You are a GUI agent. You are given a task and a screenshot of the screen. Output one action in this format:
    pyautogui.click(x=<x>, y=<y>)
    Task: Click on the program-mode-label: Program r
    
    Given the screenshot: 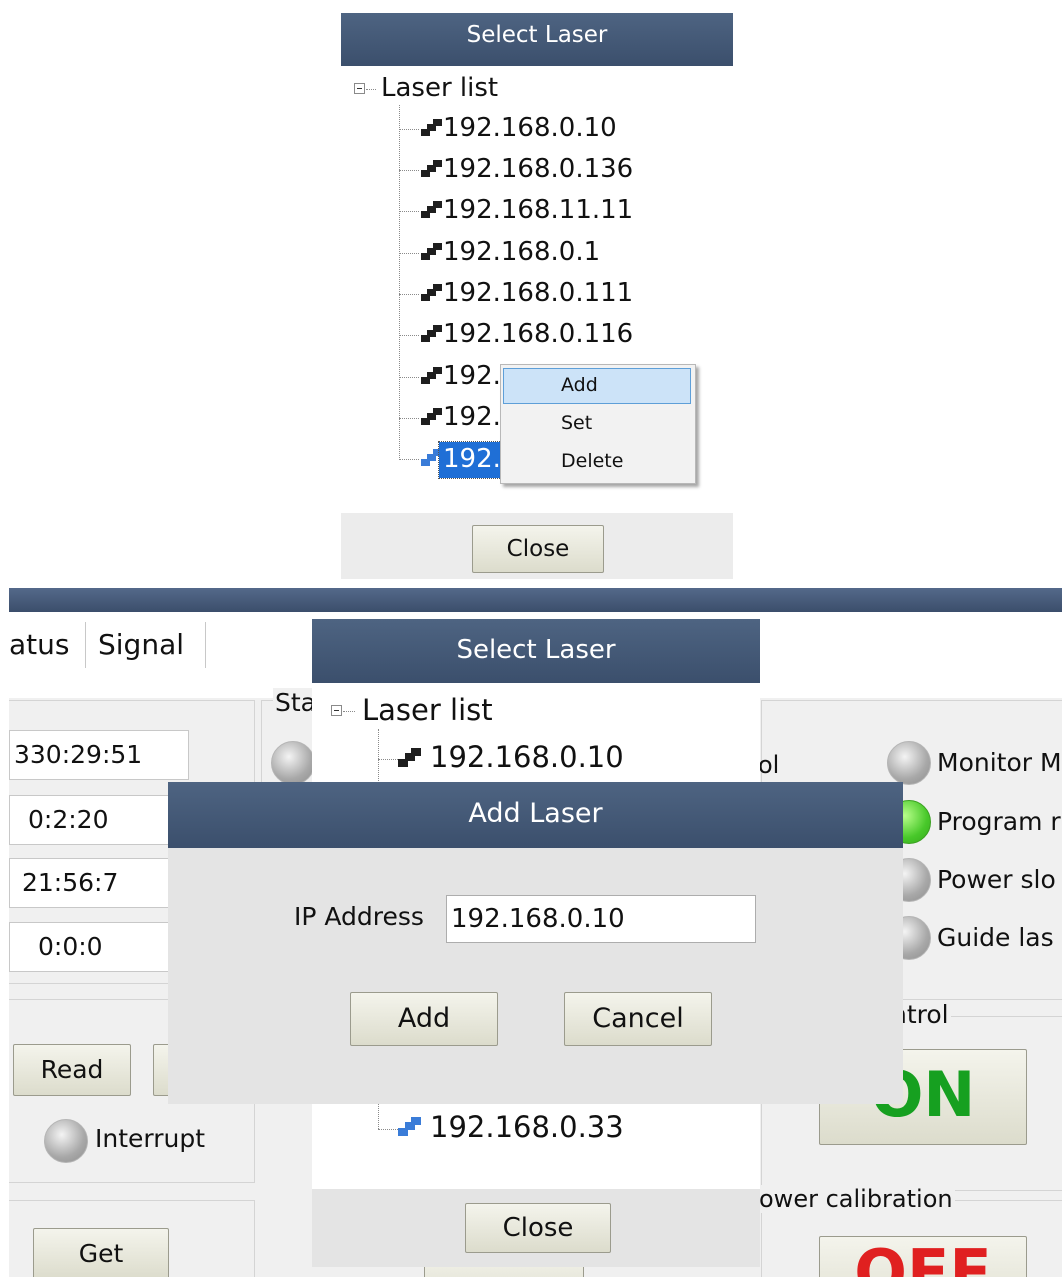 What is the action you would take?
    pyautogui.click(x=999, y=821)
    